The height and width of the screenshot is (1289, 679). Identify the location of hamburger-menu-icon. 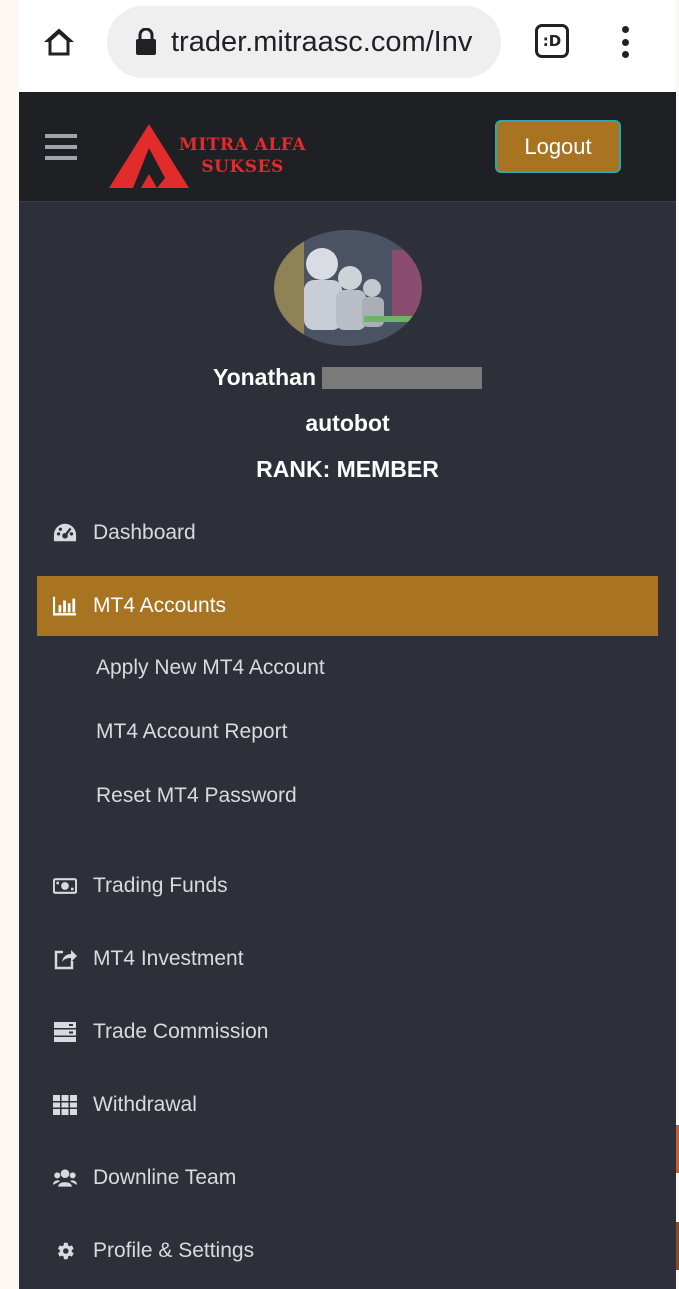
(61, 147).